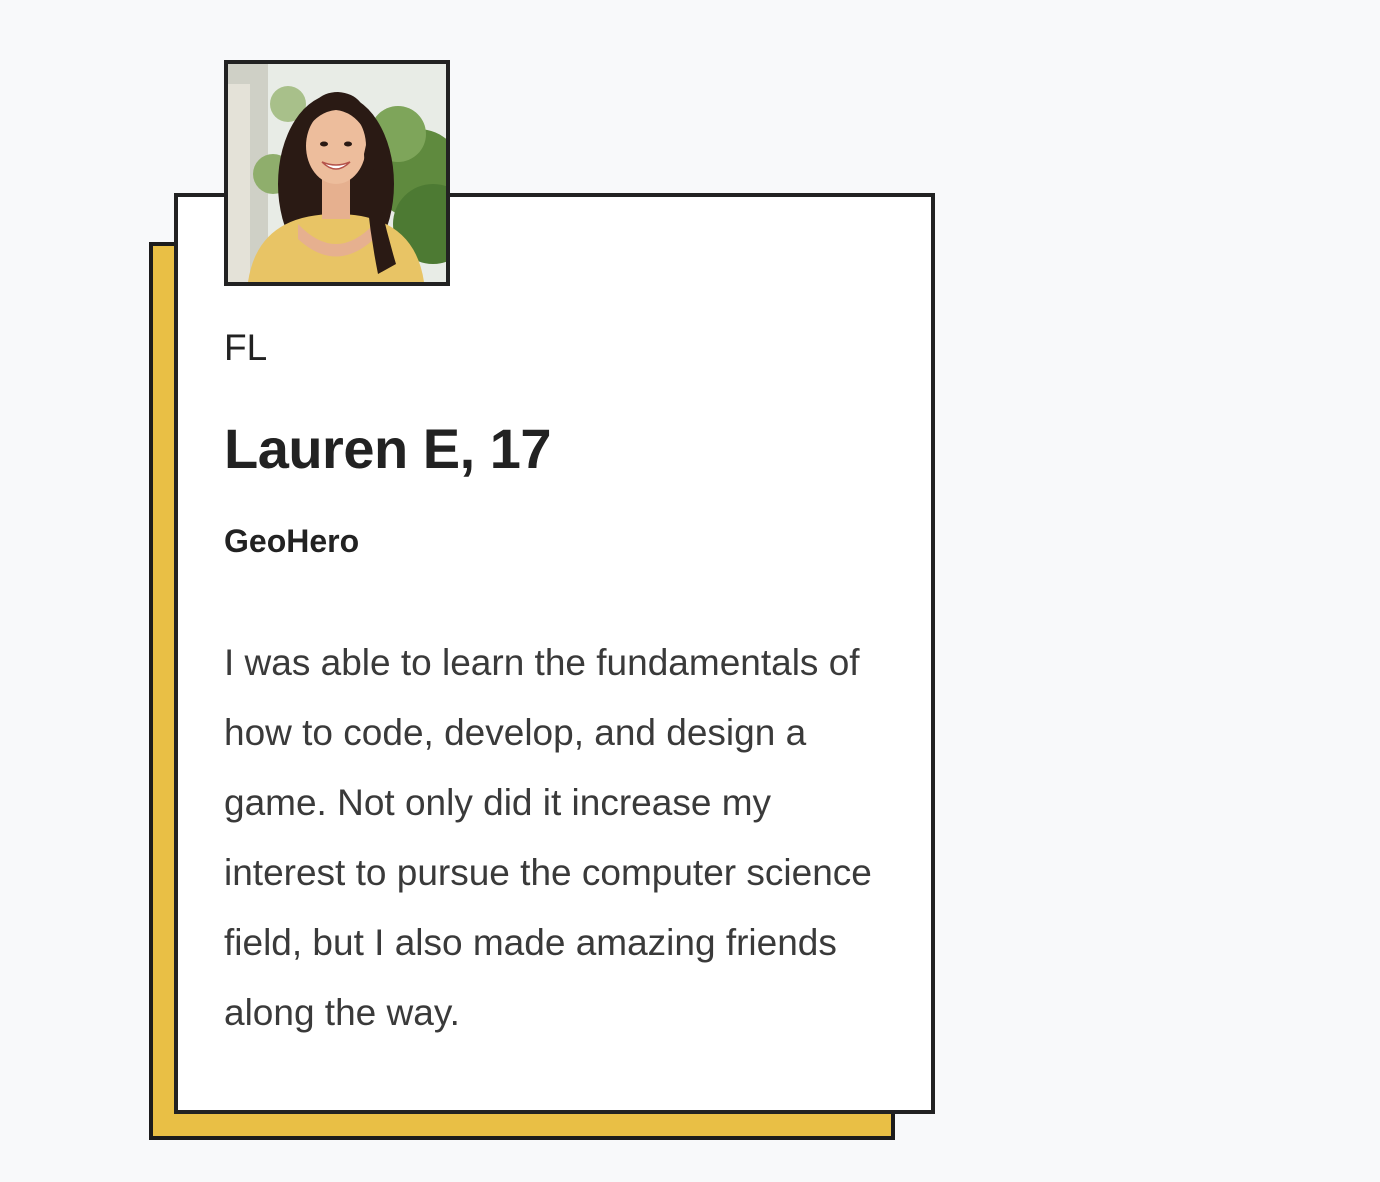 The width and height of the screenshot is (1380, 1182). I want to click on student-photo, so click(337, 173).